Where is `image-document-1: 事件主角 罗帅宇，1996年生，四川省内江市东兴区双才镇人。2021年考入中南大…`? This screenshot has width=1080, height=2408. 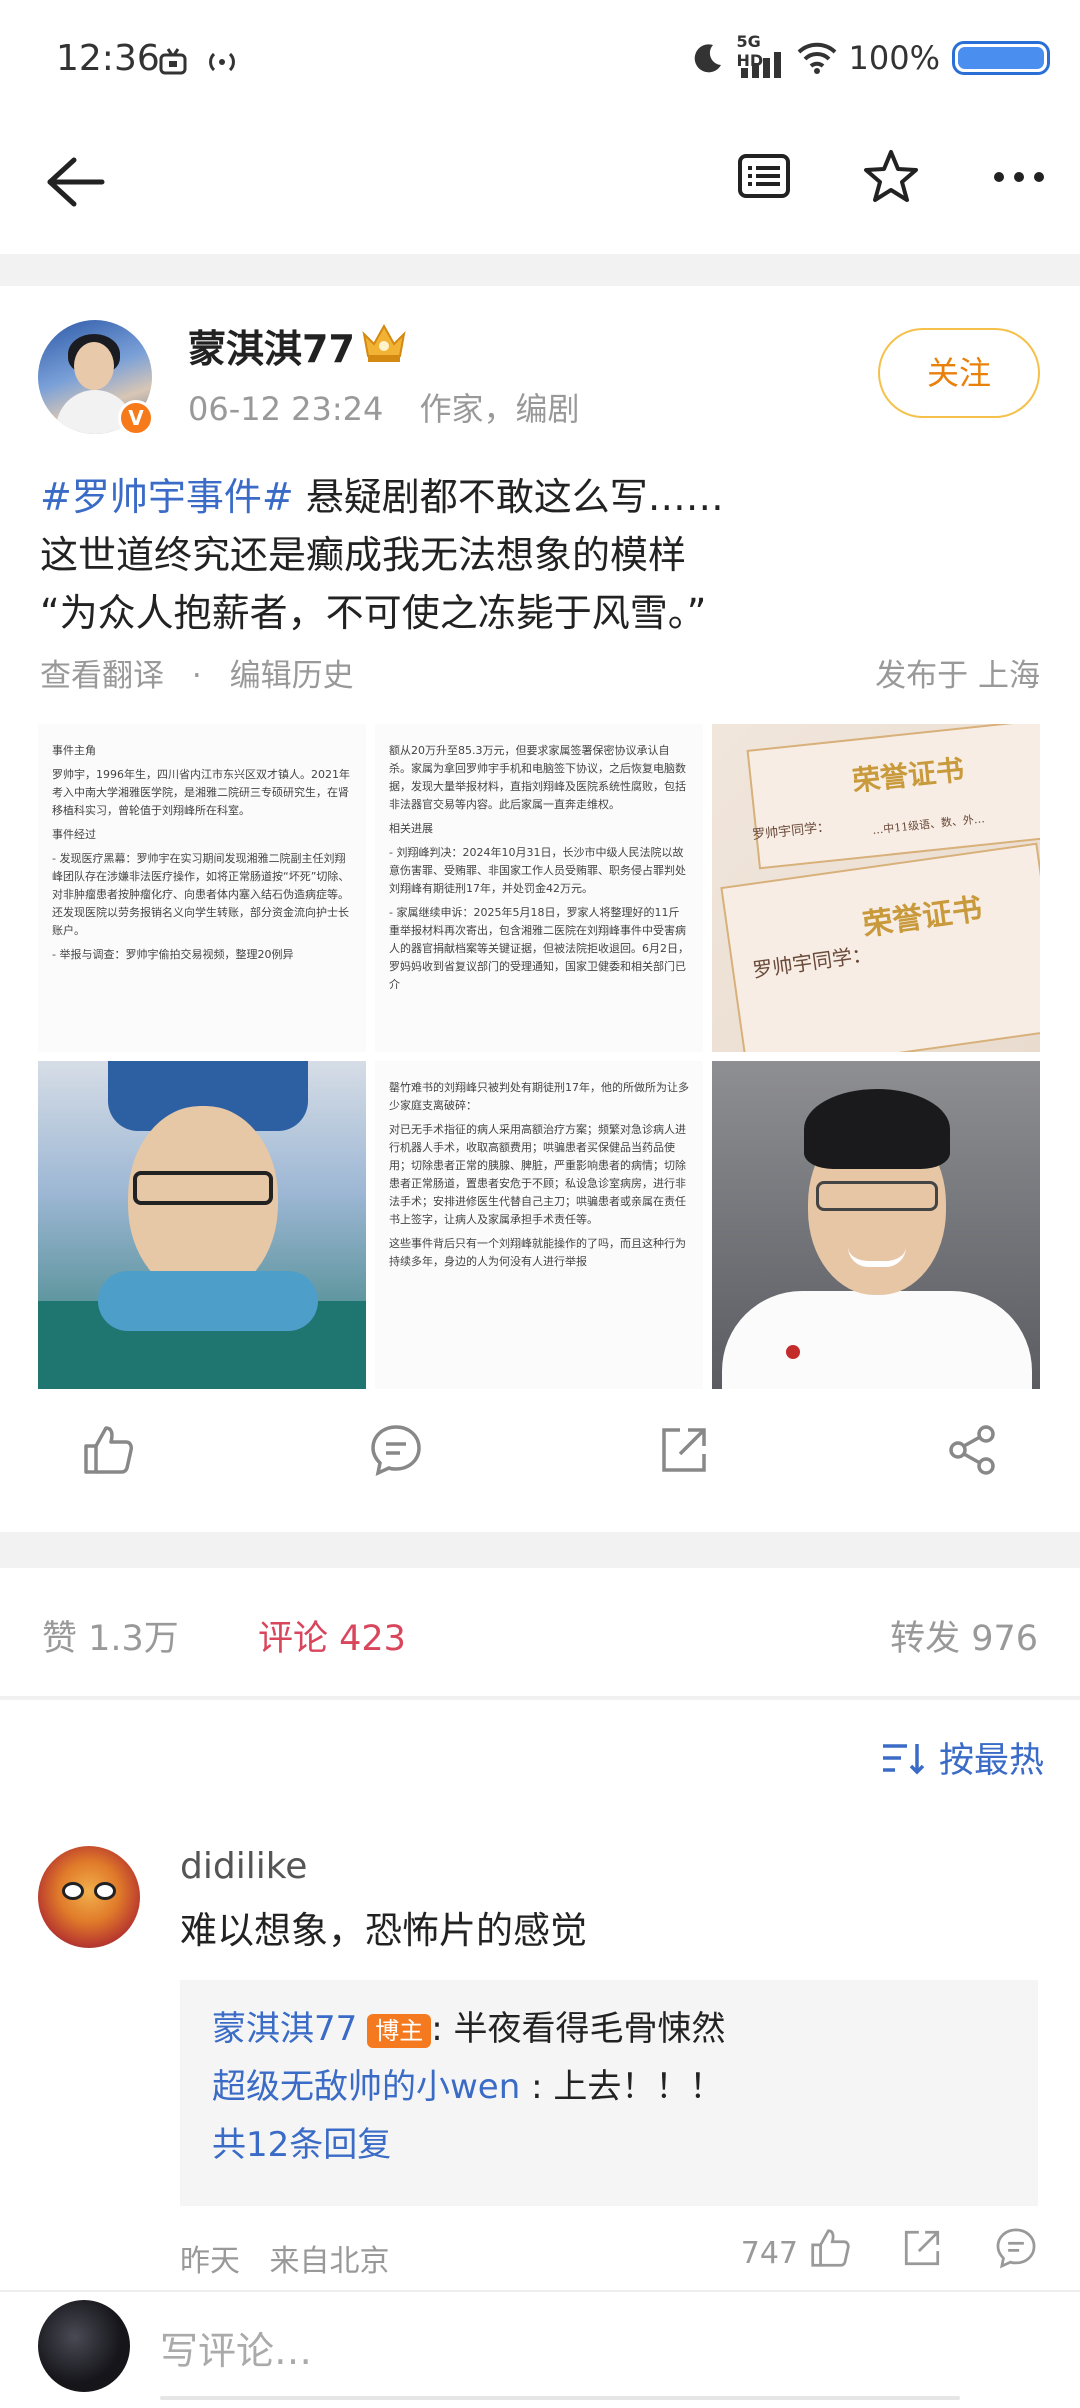 image-document-1: 事件主角 罗帅宇，1996年生，四川省内江市东兴区双才镇人。2021年考入中南大… is located at coordinates (202, 888).